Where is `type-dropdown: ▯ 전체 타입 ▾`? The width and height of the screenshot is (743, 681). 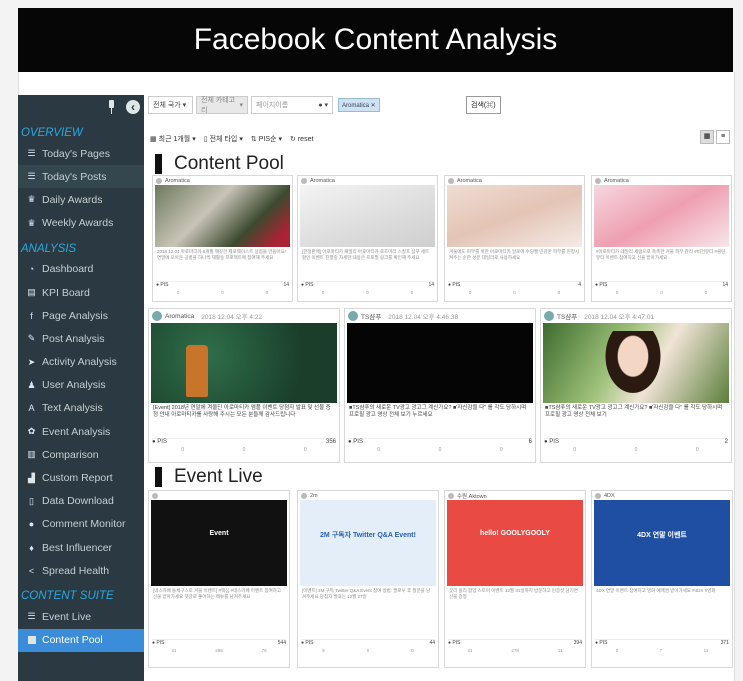
type-dropdown: ▯ 전체 타입 ▾ is located at coordinates (223, 139).